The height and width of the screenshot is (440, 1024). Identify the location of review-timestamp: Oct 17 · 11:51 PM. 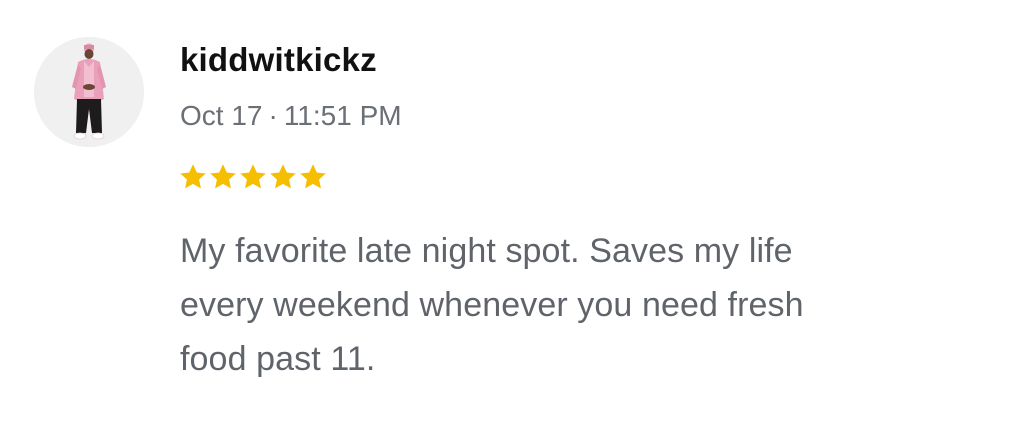
(291, 116).